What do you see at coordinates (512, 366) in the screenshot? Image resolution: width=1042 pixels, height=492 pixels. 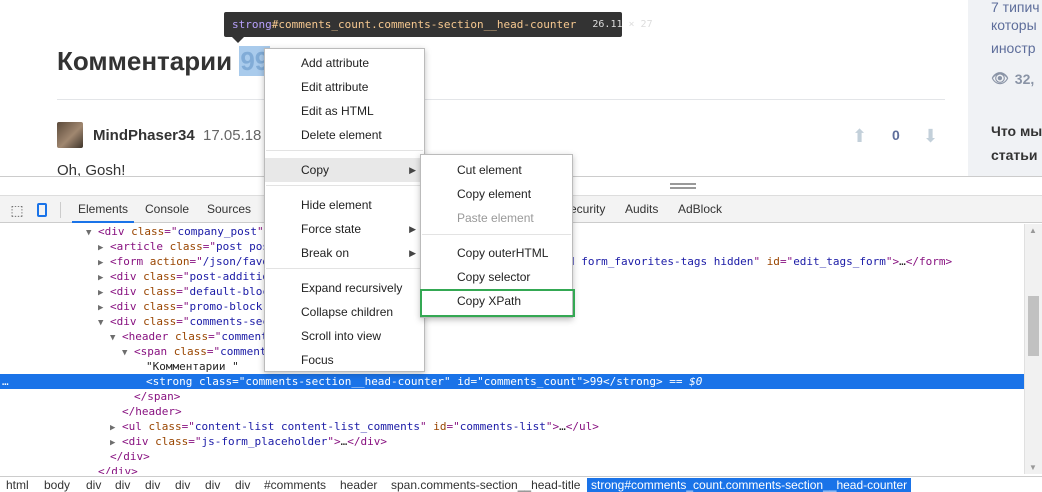 I see `dom-text-node: "Комментарии "` at bounding box center [512, 366].